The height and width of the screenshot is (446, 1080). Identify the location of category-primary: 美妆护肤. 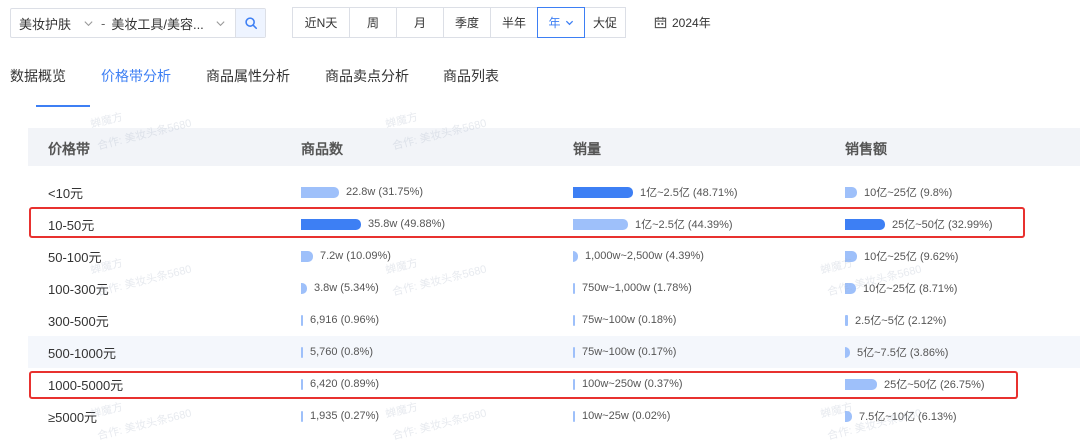
(49, 23).